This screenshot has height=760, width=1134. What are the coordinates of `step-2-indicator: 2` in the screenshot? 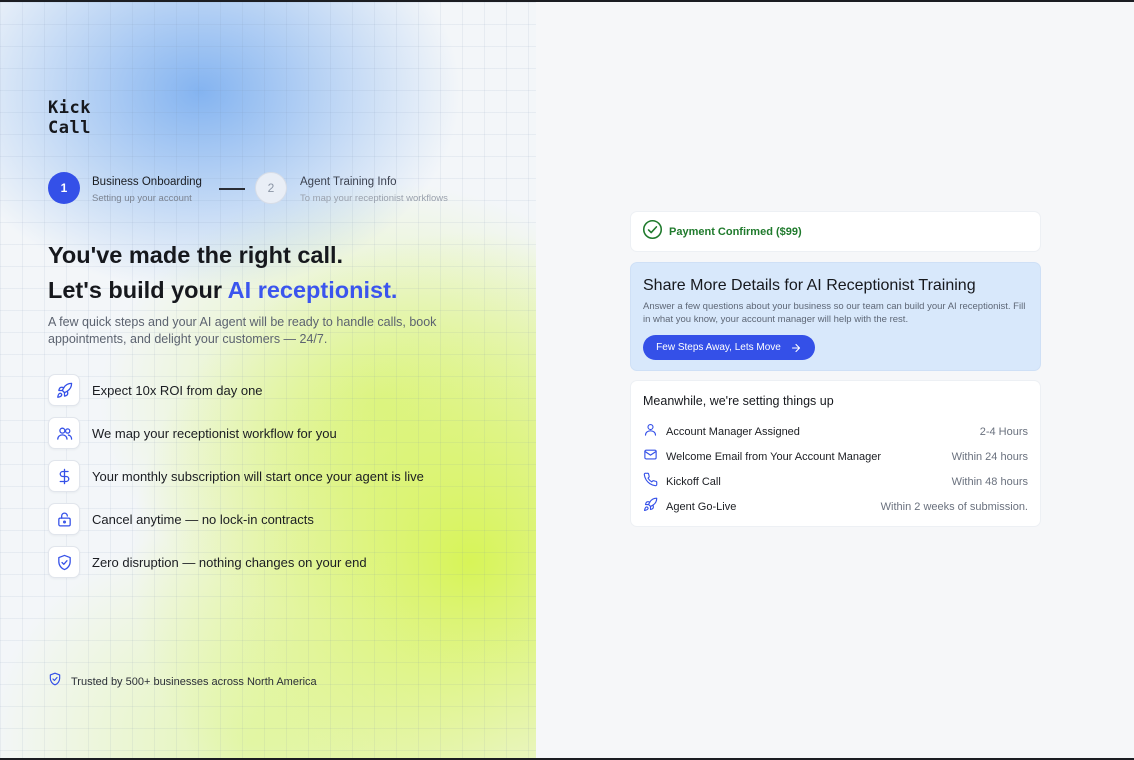 It's located at (271, 188).